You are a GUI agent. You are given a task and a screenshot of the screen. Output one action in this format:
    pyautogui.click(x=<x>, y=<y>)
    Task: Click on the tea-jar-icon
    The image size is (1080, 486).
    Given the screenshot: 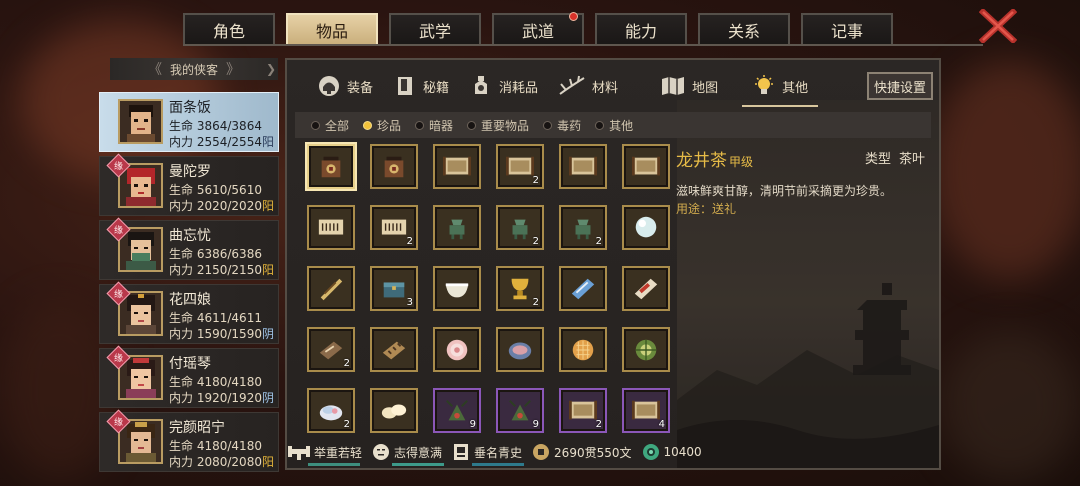 What is the action you would take?
    pyautogui.click(x=331, y=166)
    